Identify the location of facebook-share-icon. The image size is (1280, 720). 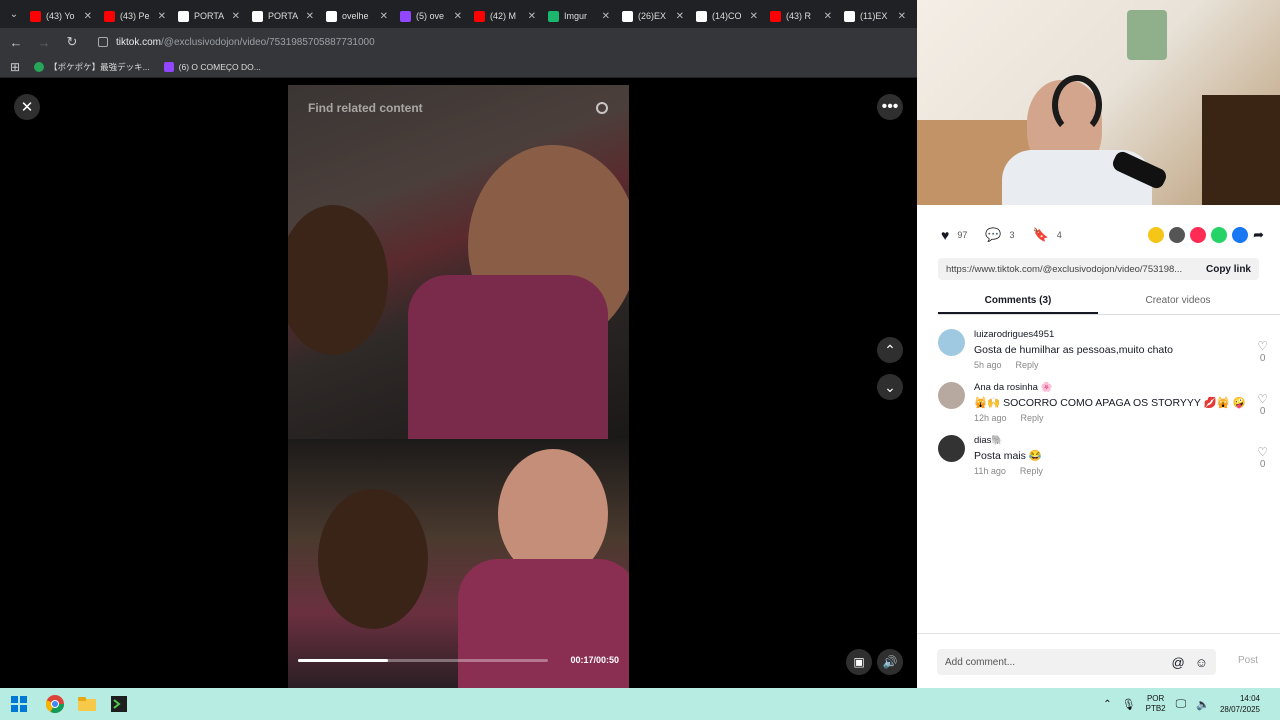
(1240, 235).